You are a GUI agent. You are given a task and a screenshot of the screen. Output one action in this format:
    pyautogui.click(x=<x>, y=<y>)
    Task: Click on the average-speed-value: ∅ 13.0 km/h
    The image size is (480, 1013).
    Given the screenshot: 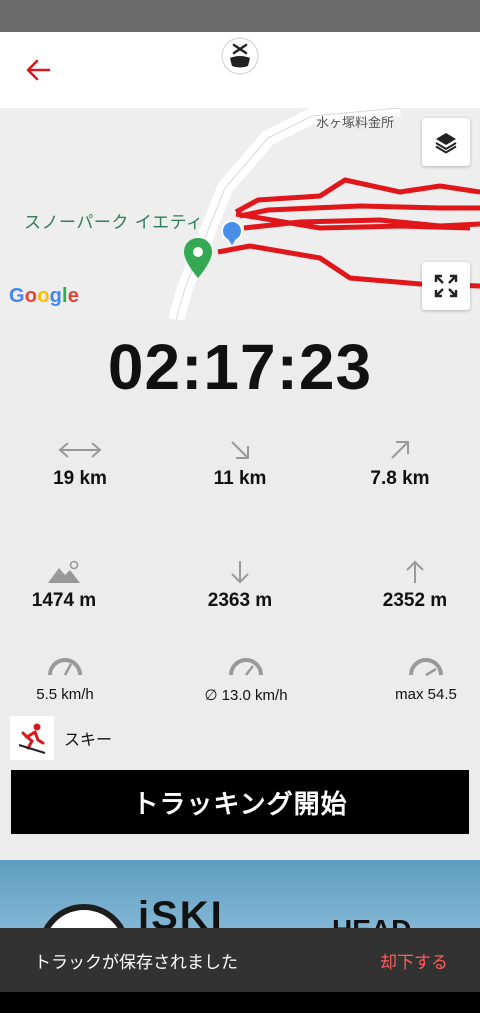 What is the action you would take?
    pyautogui.click(x=246, y=695)
    